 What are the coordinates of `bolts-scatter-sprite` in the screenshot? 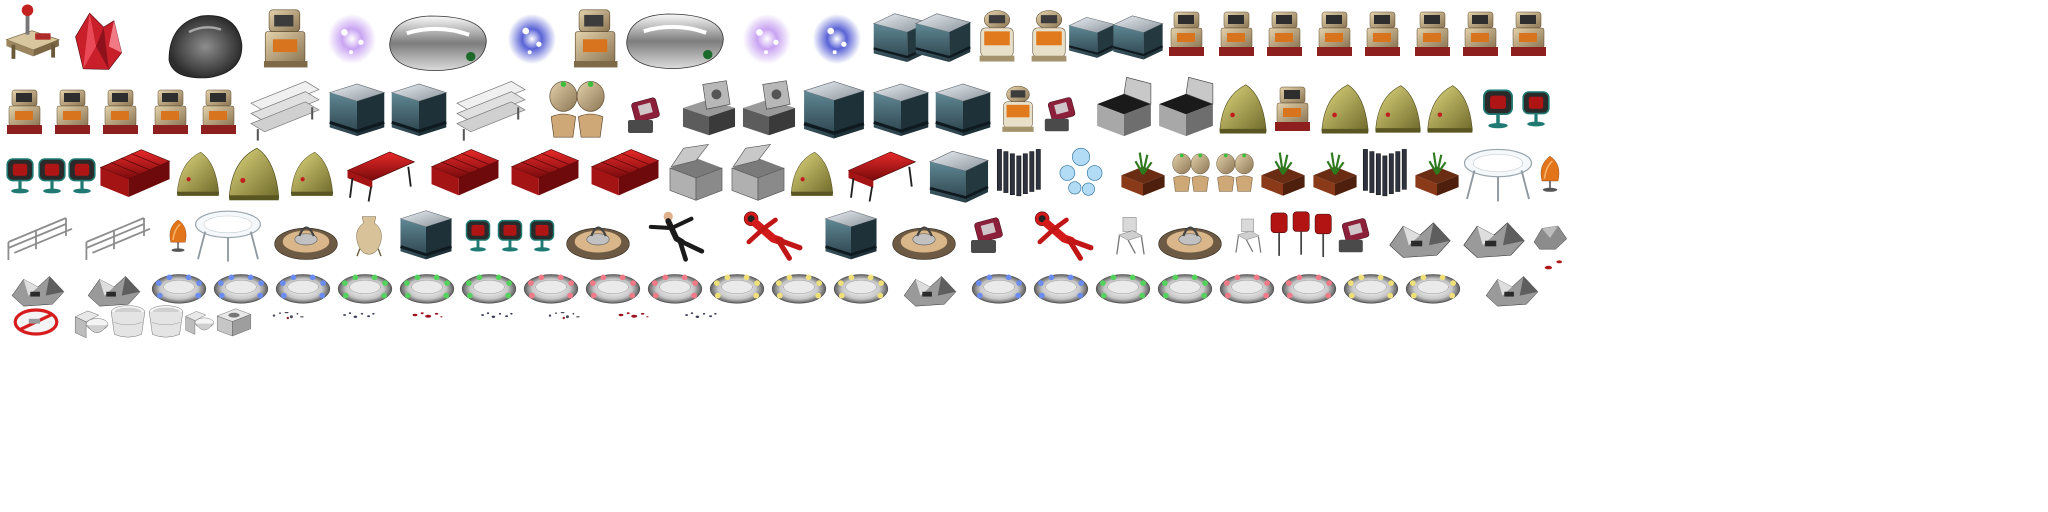 It's located at (564, 316).